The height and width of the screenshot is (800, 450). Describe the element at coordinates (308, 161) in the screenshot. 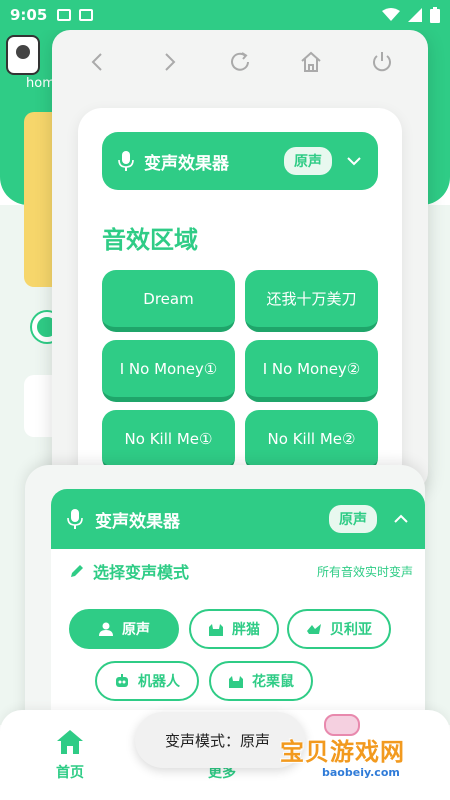

I see `current-mode-badge: 原声` at that location.